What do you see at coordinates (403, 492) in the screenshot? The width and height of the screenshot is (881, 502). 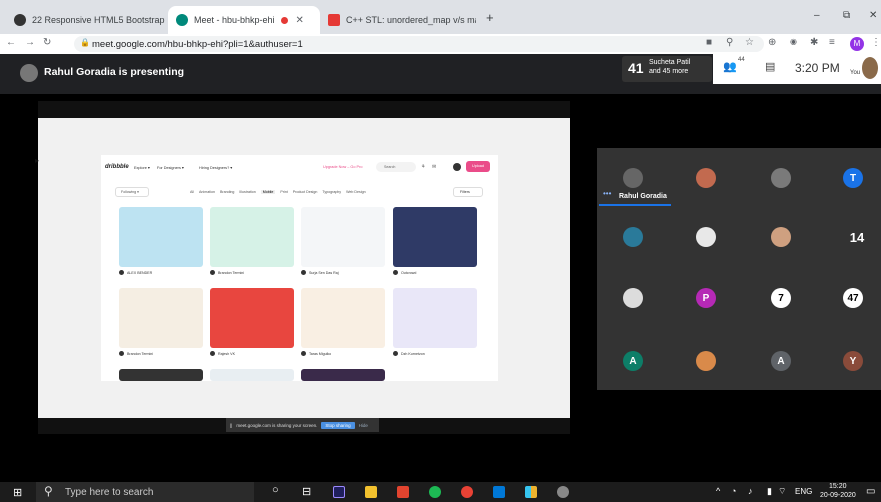 I see `sublime-icon` at bounding box center [403, 492].